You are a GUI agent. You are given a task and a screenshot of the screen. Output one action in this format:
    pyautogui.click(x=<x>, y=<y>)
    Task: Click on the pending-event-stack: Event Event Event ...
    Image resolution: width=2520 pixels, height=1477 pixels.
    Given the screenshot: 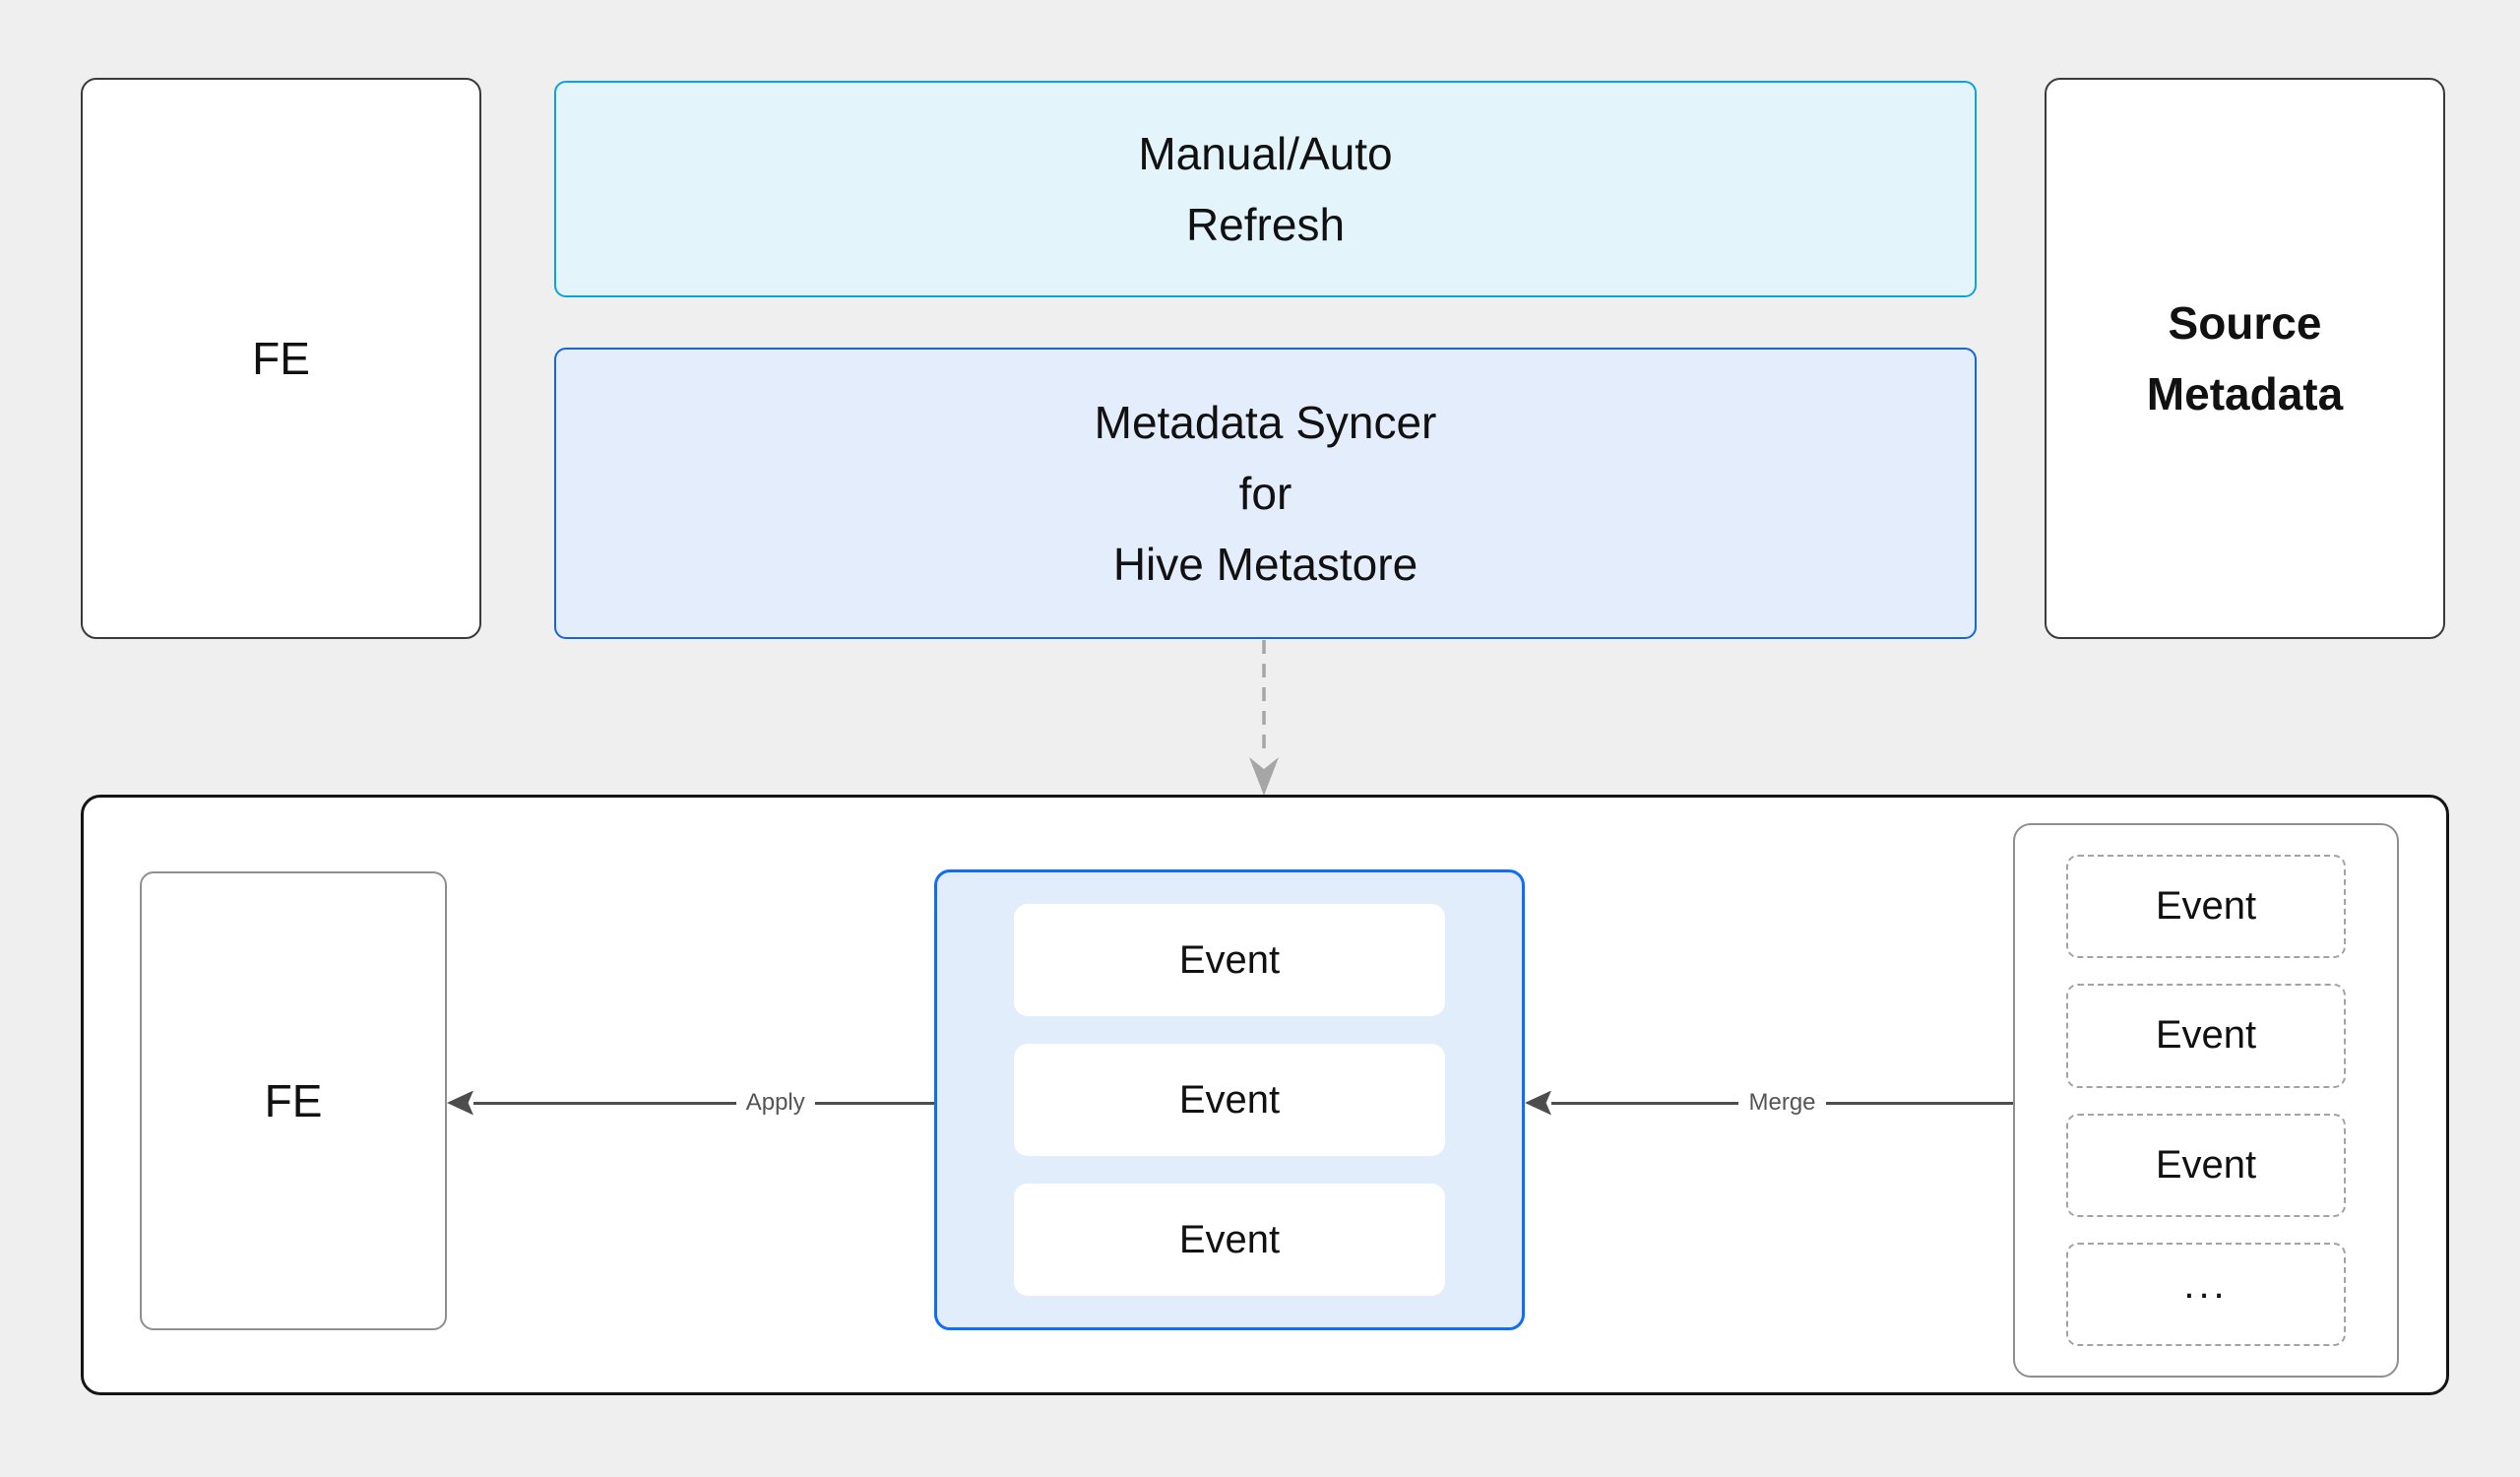 What is the action you would take?
    pyautogui.click(x=2206, y=1100)
    